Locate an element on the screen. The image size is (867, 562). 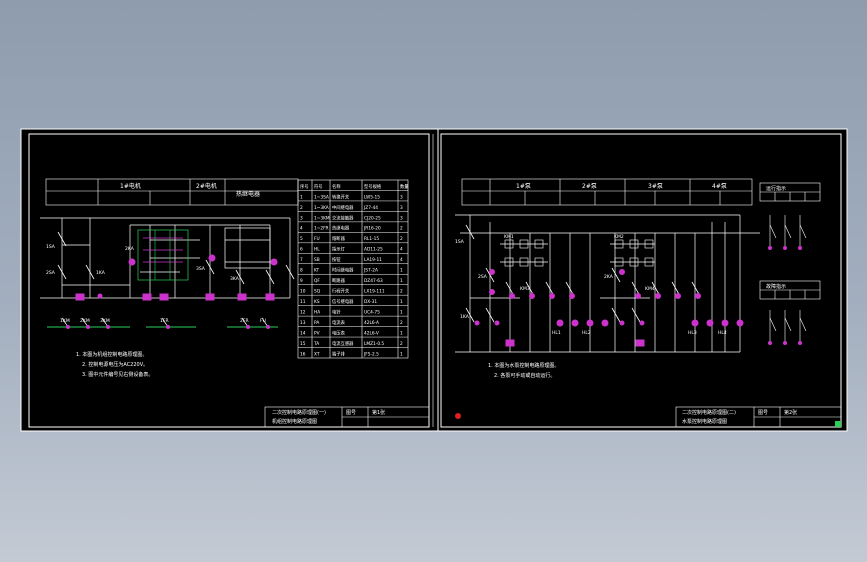
equipment-table-cell: 行程开关 is located at coordinates (341, 291).